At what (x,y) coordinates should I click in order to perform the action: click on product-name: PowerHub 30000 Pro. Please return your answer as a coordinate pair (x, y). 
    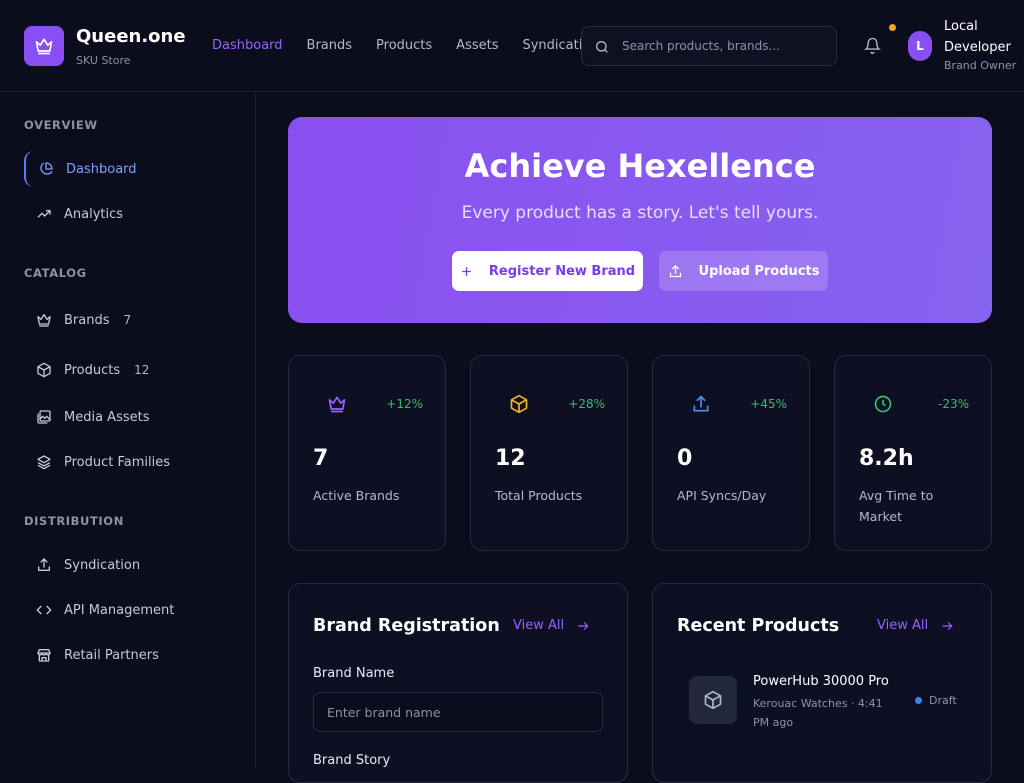
    Looking at the image, I should click on (821, 681).